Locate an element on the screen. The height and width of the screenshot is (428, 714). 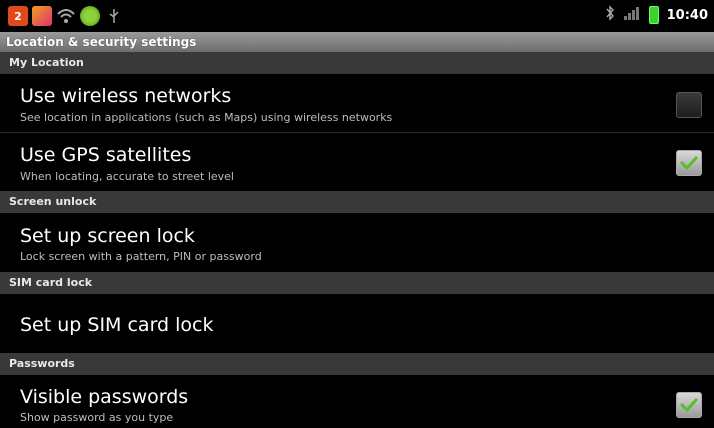
status-bar: 2 10:40 is located at coordinates (357, 16).